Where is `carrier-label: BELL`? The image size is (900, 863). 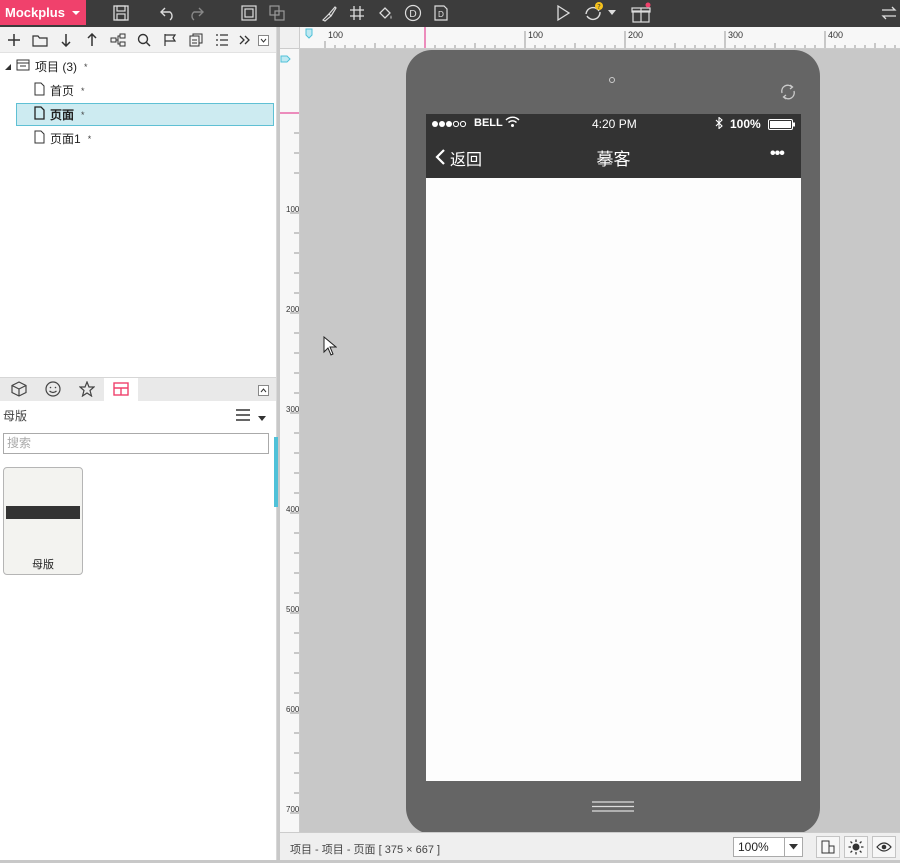
carrier-label: BELL is located at coordinates (488, 123).